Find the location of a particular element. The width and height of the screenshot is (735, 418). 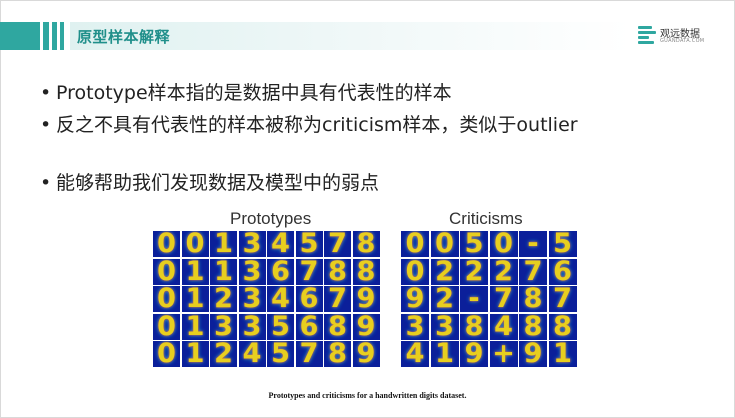

bullet-item: • 反之不具有代表性的样本被称为criticism样本，类似于outlier is located at coordinates (309, 125).